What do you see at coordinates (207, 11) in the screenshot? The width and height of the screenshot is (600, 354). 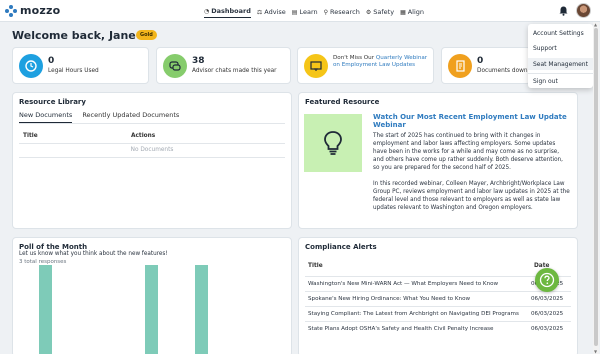 I see `dashboard-icon: ◔` at bounding box center [207, 11].